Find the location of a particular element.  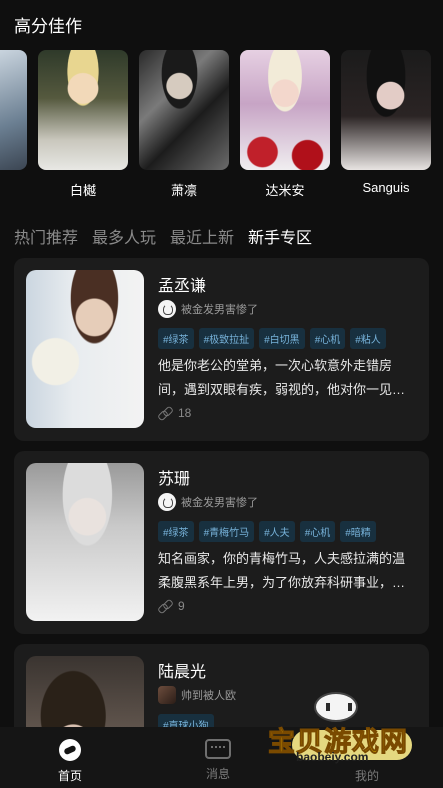

tag: #白切黑 is located at coordinates (282, 338).